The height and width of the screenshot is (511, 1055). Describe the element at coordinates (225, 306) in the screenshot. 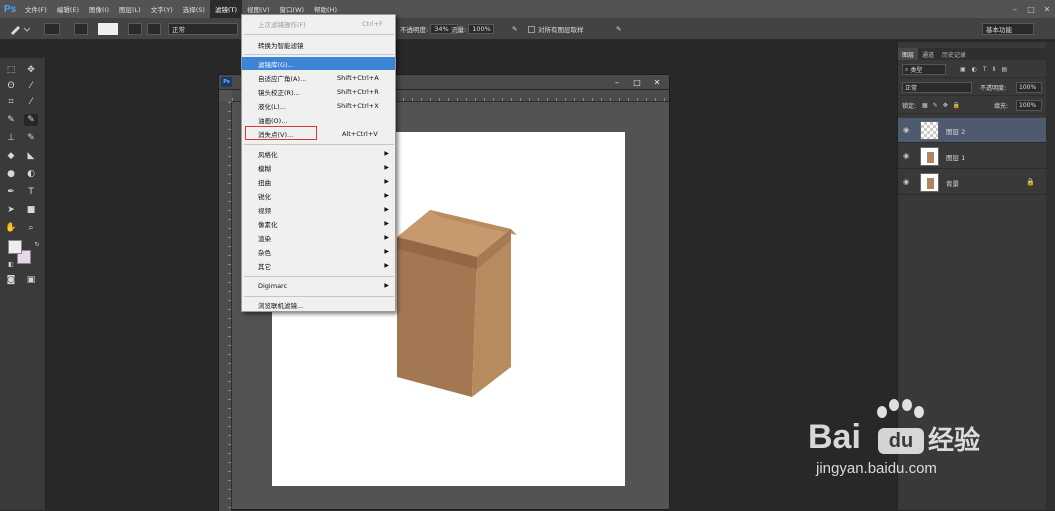

I see `vertical-ruler` at that location.